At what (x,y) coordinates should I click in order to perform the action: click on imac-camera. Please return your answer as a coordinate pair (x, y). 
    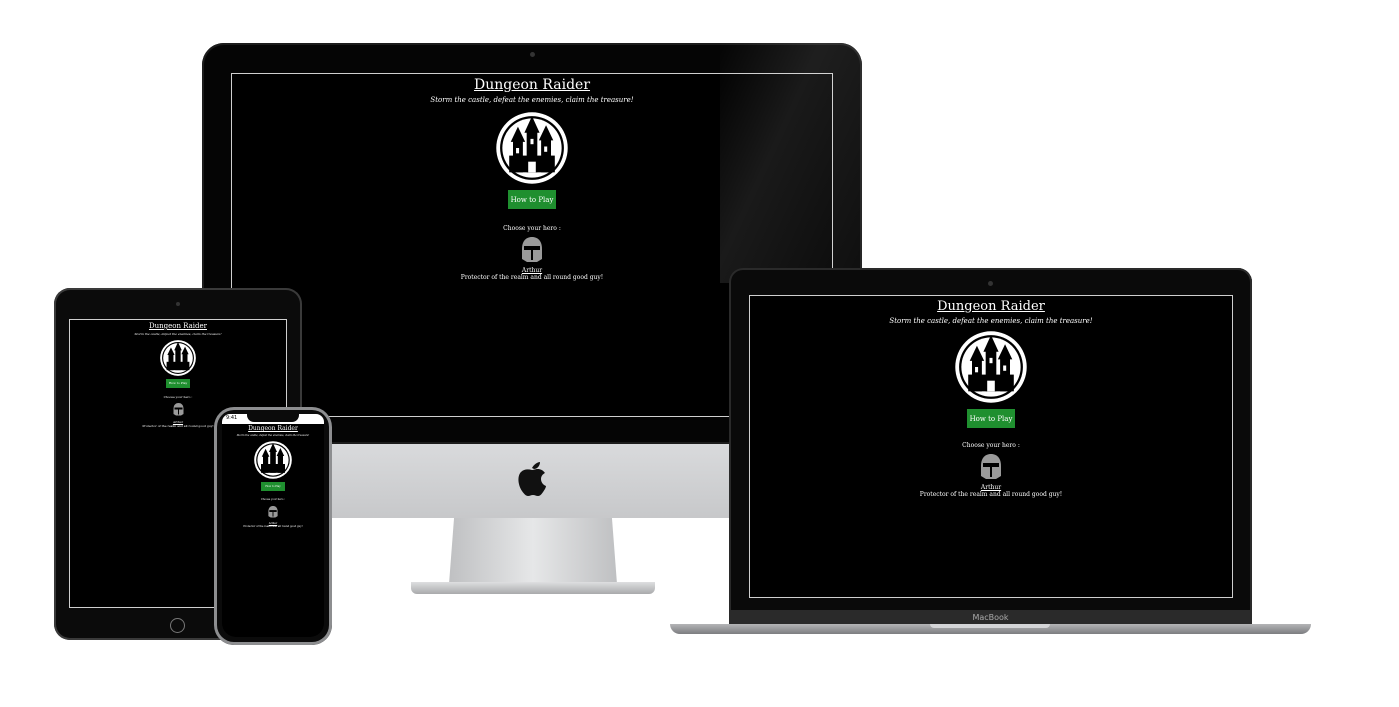
    Looking at the image, I should click on (532, 54).